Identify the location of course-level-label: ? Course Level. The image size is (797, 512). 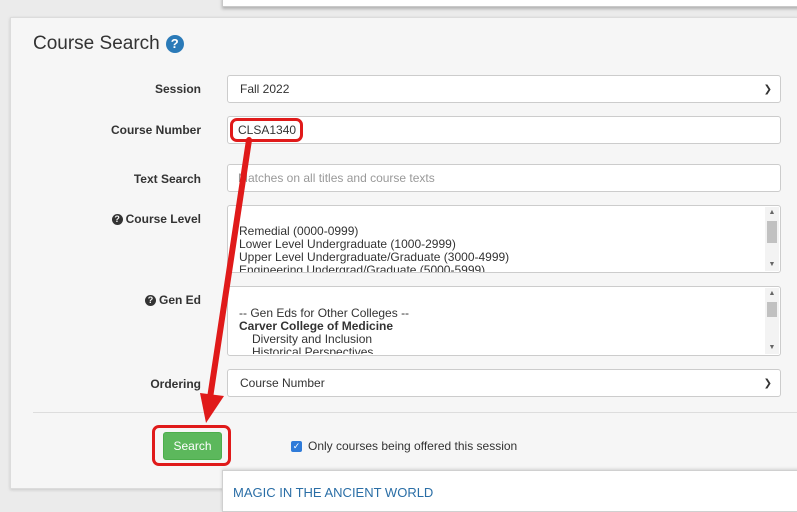
(130, 219).